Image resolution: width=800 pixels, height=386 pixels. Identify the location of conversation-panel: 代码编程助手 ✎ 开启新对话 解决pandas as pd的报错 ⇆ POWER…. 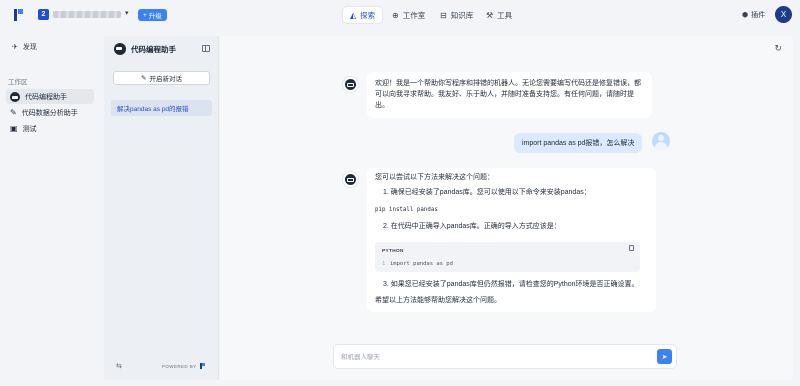
(161, 208).